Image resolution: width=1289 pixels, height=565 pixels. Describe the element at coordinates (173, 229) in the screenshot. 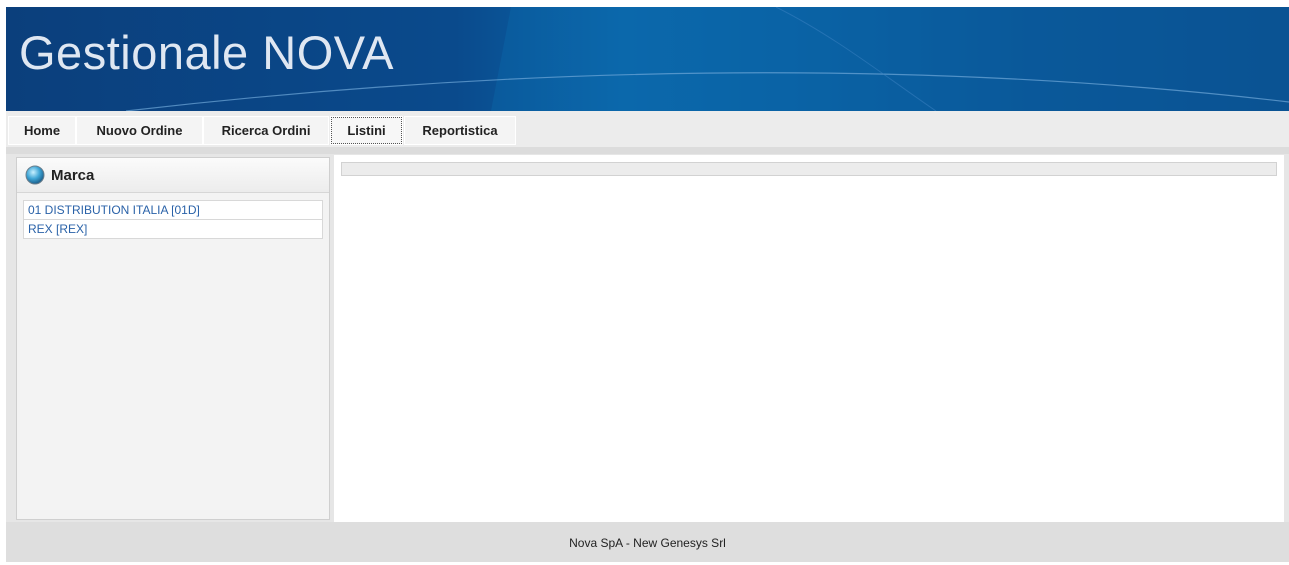

I see `brand-item-rex: REX [REX]` at that location.